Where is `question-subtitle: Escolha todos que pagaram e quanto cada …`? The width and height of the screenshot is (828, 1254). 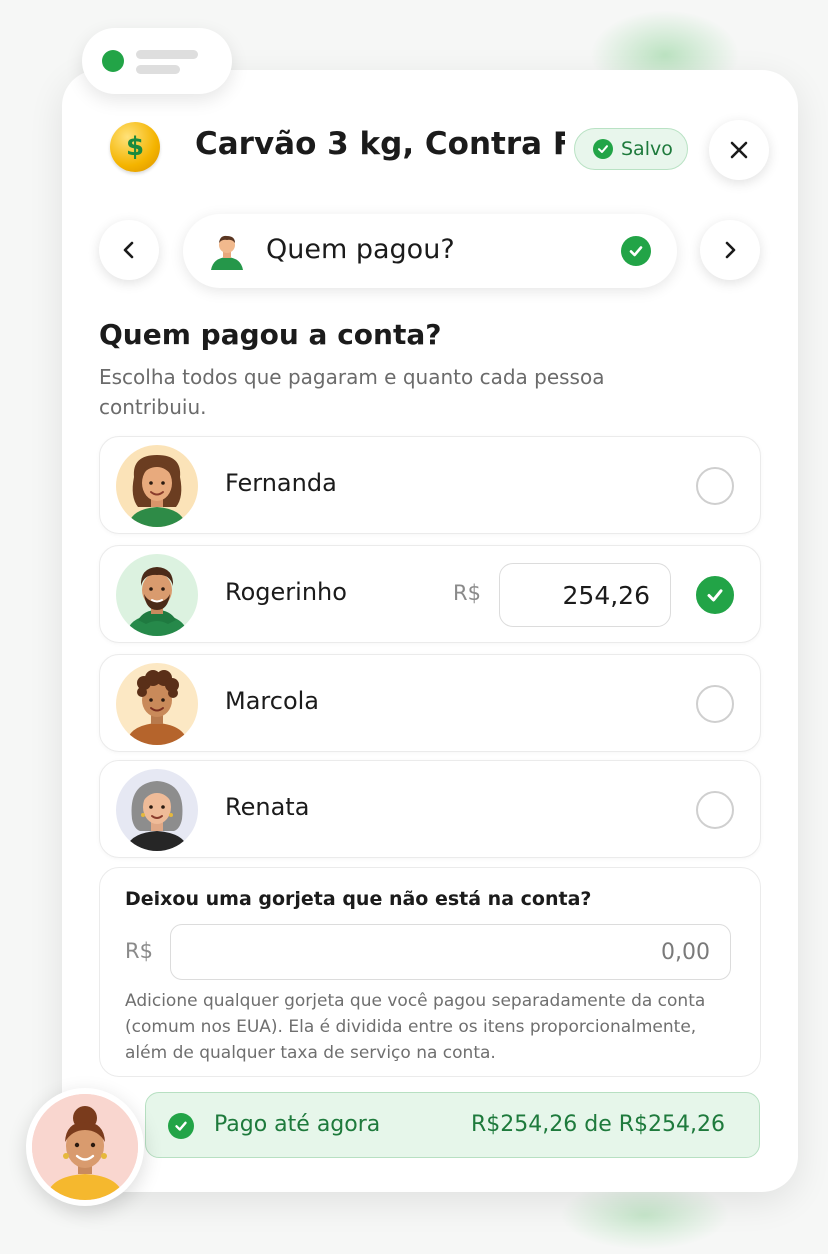
question-subtitle: Escolha todos que pagaram e quanto cada … is located at coordinates (352, 392).